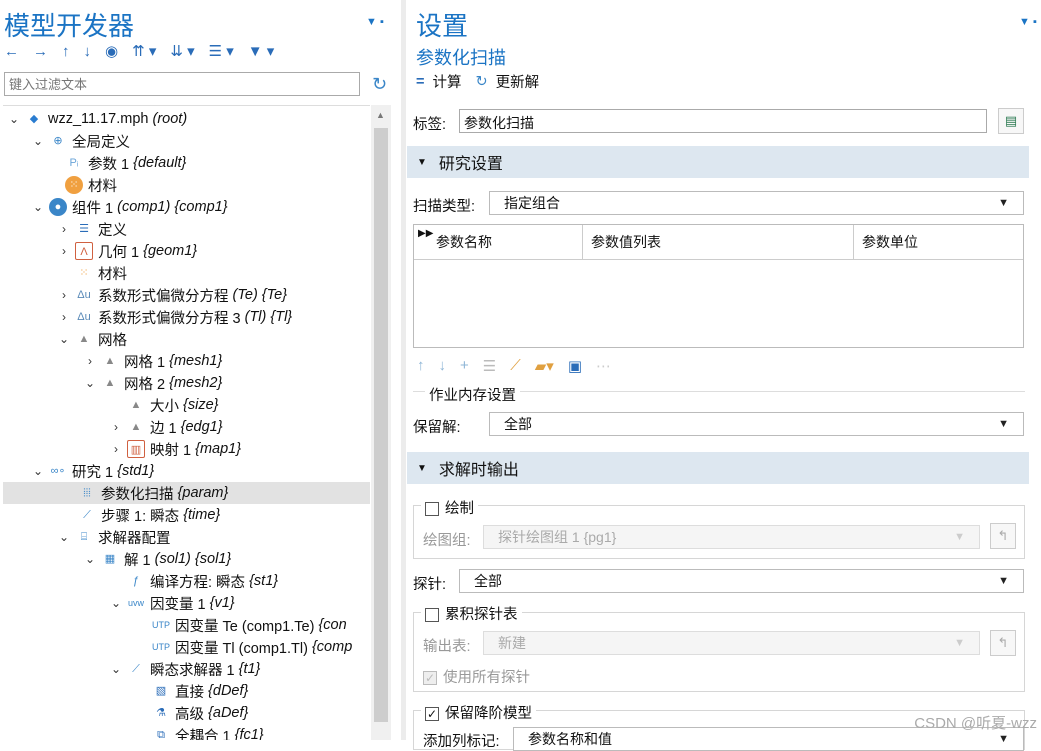 This screenshot has height=751, width=1041. What do you see at coordinates (478, 712) in the screenshot?
I see `keep-rom-checkbox: ✓ 保留降阶模型` at bounding box center [478, 712].